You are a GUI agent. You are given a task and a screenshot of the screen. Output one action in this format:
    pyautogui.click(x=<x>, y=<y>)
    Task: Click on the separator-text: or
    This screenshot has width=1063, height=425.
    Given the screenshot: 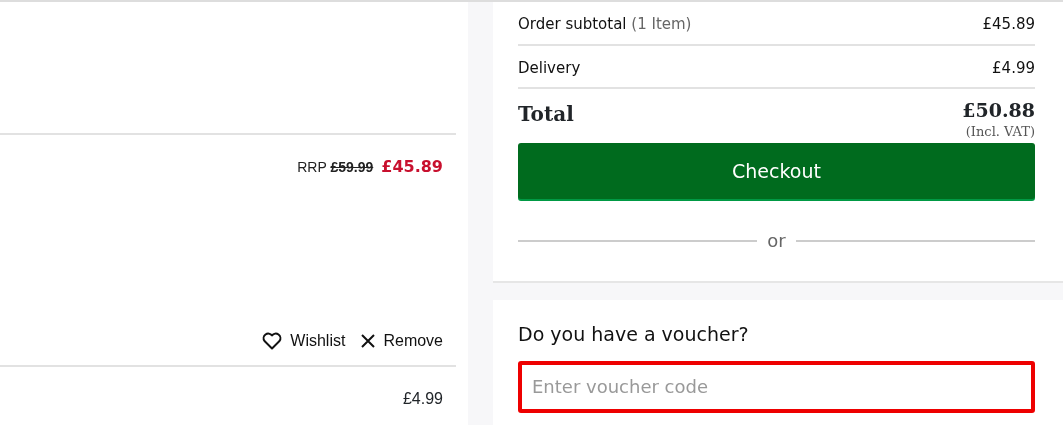 What is the action you would take?
    pyautogui.click(x=776, y=241)
    